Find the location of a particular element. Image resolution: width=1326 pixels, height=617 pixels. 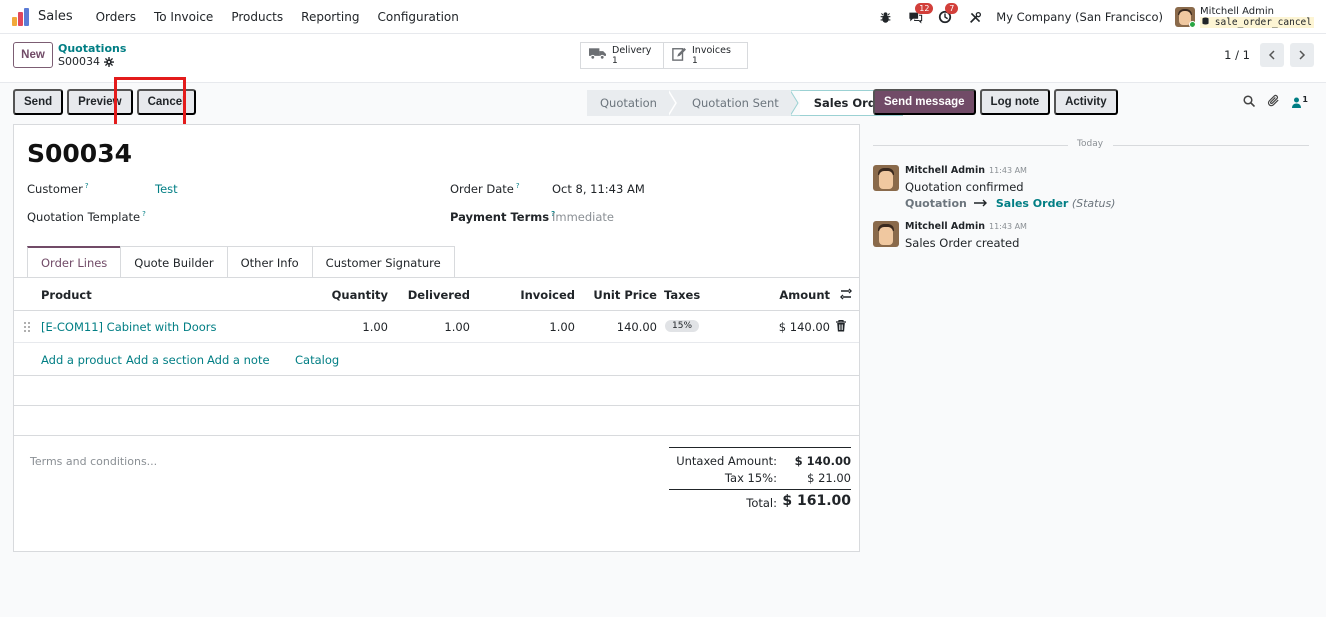

status-arrow-active is located at coordinates (794, 103).